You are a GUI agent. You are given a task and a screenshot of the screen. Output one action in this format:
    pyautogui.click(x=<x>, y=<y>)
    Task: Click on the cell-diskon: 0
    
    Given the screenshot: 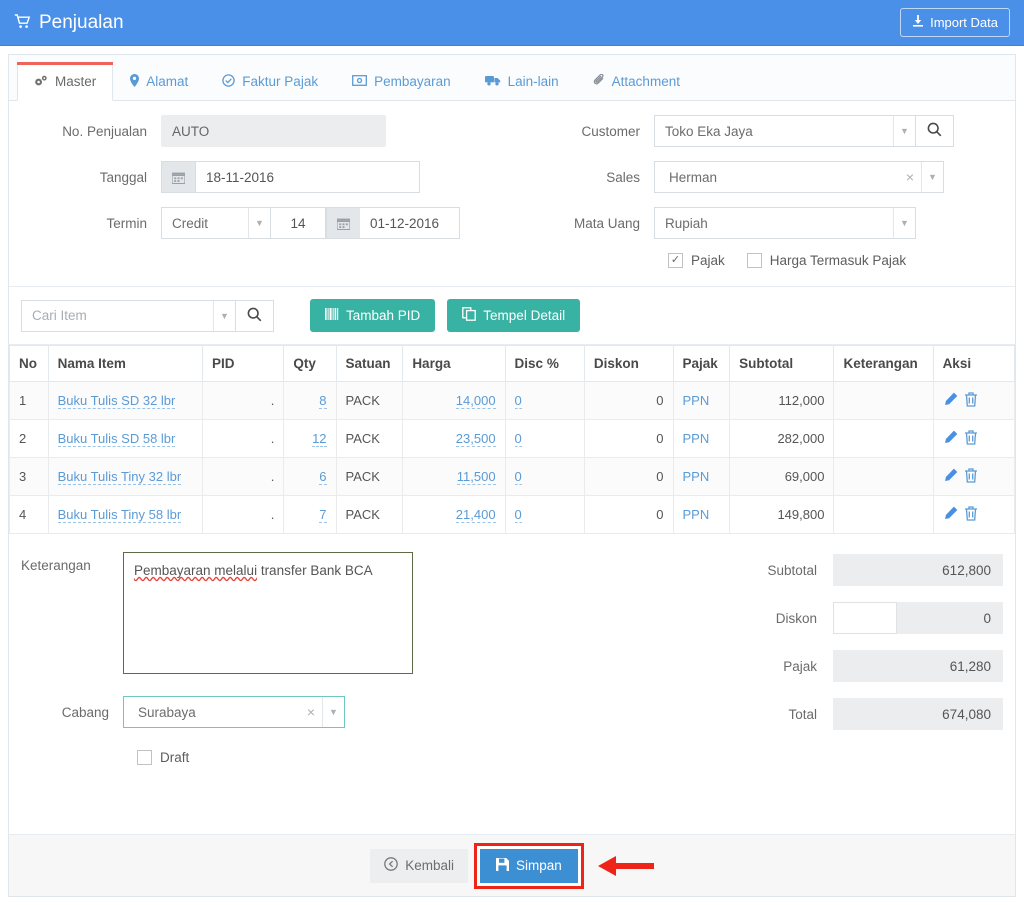 What is the action you would take?
    pyautogui.click(x=628, y=400)
    